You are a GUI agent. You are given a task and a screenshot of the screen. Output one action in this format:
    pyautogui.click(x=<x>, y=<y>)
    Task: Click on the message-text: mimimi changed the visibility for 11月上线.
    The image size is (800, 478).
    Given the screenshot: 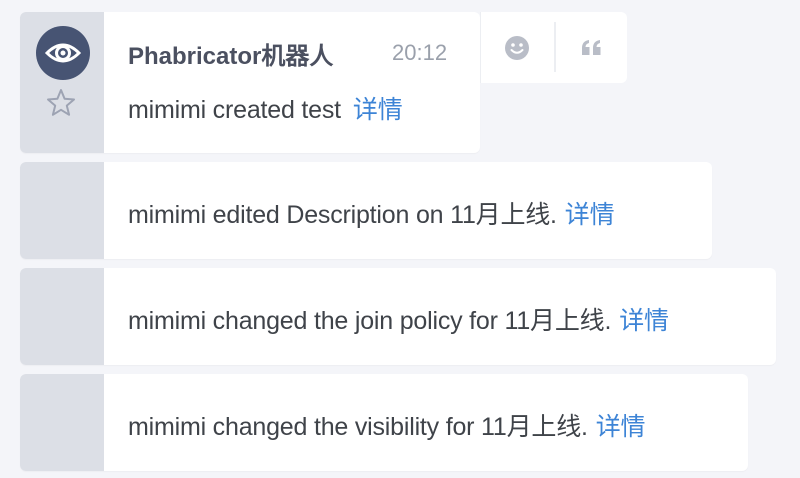 What is the action you would take?
    pyautogui.click(x=358, y=427)
    